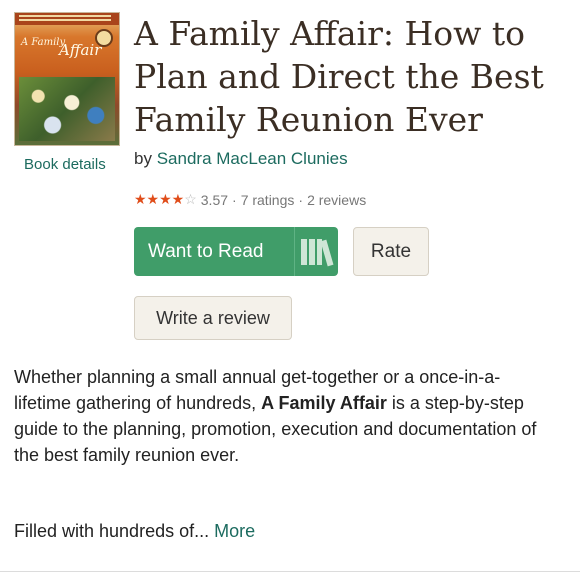 The image size is (580, 580). What do you see at coordinates (316, 251) in the screenshot?
I see `bookshelf-icon` at bounding box center [316, 251].